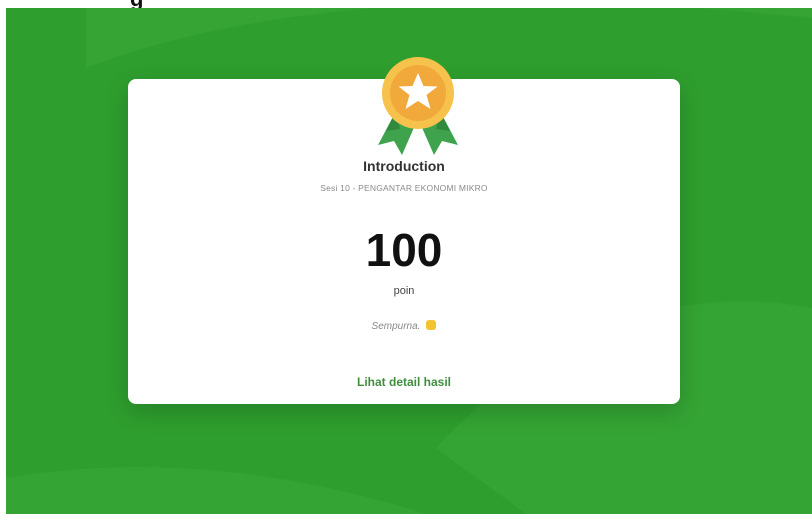 This screenshot has height=514, width=812. I want to click on clap-emoji-icon, so click(431, 325).